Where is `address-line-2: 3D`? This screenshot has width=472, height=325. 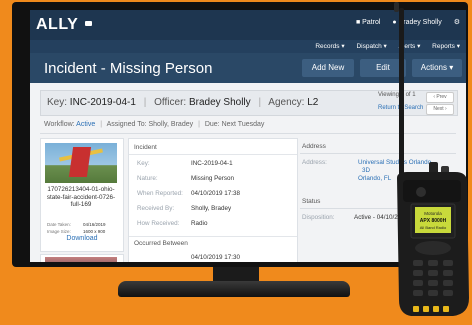 address-line-2: 3D is located at coordinates (366, 171).